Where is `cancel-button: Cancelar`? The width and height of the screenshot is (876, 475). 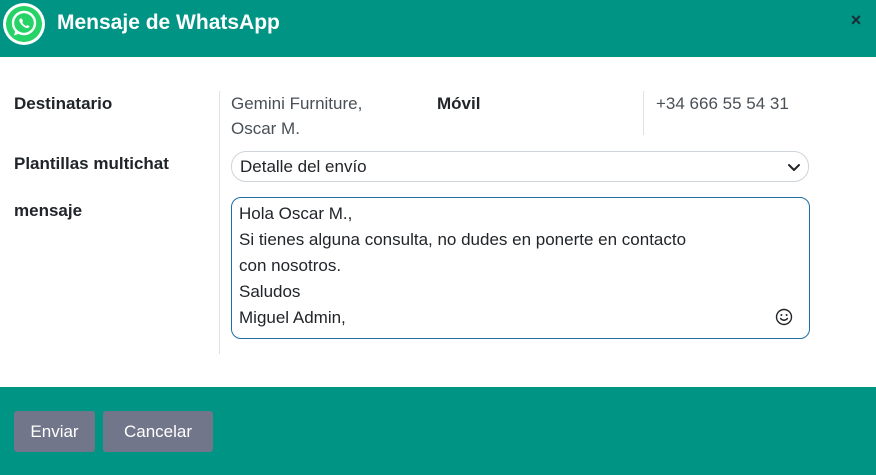
cancel-button: Cancelar is located at coordinates (158, 431).